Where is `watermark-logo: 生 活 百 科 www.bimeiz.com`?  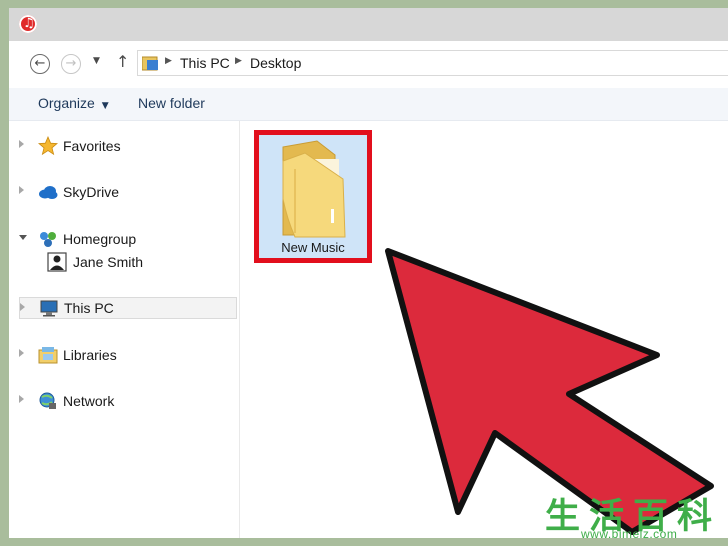 watermark-logo: 生 活 百 科 www.bimeiz.com is located at coordinates (623, 514).